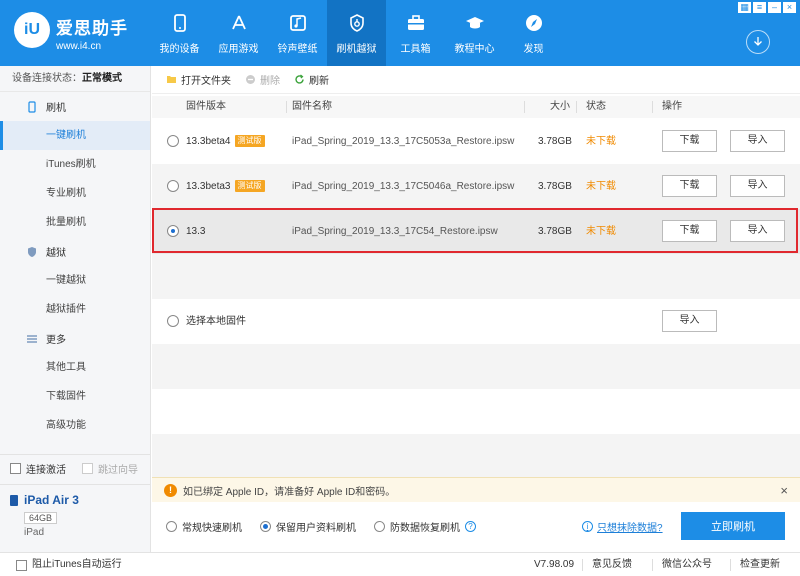 The image size is (800, 576). Describe the element at coordinates (286, 107) in the screenshot. I see `column-divider` at that location.